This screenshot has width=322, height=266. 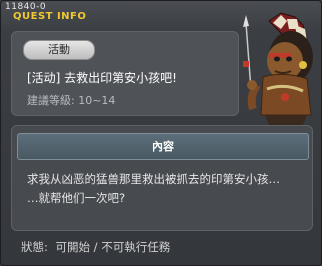 I want to click on quest-name: [活动] 去救出印第安小孩吧!, so click(x=102, y=78).